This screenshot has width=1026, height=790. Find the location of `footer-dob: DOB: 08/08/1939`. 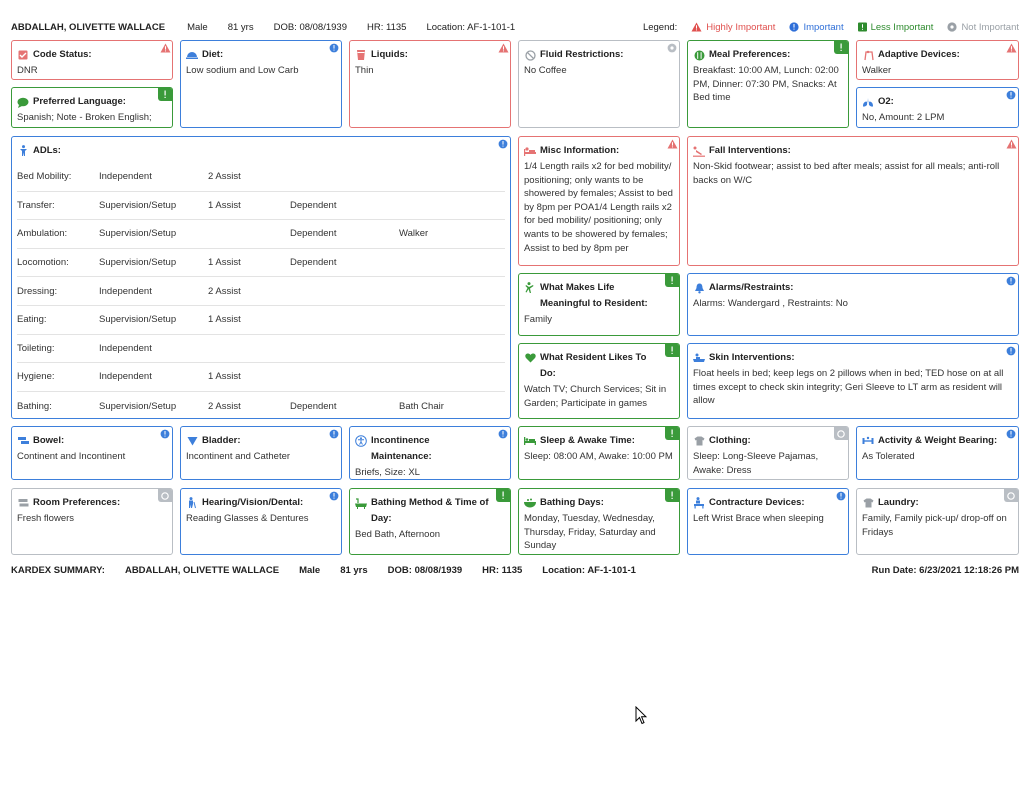

footer-dob: DOB: 08/08/1939 is located at coordinates (425, 570).